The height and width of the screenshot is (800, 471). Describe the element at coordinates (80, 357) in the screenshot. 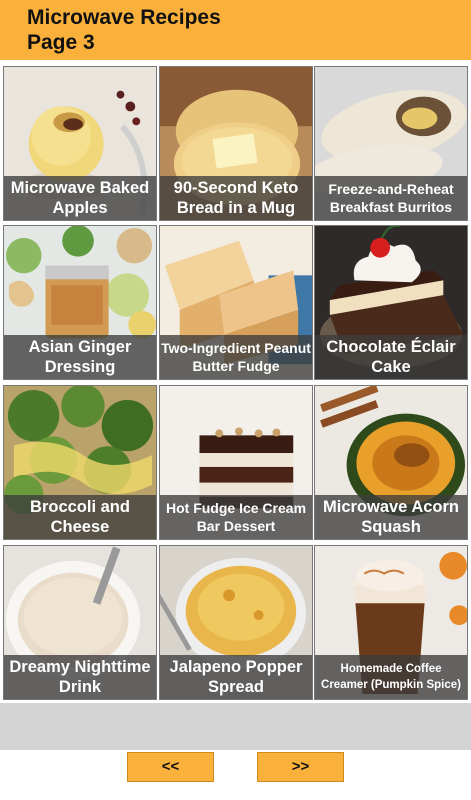

I see `recipe-label: Asian Ginger Dressing` at that location.